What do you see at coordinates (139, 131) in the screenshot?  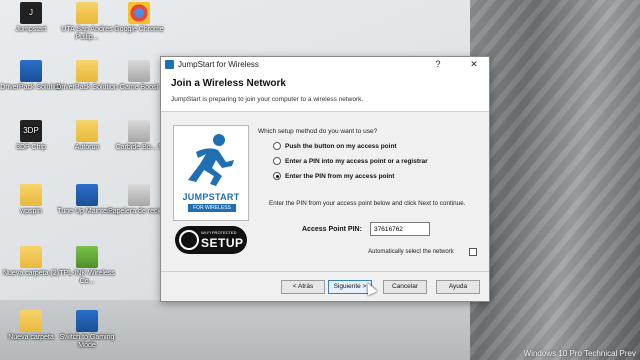 I see `carbide-icon` at bounding box center [139, 131].